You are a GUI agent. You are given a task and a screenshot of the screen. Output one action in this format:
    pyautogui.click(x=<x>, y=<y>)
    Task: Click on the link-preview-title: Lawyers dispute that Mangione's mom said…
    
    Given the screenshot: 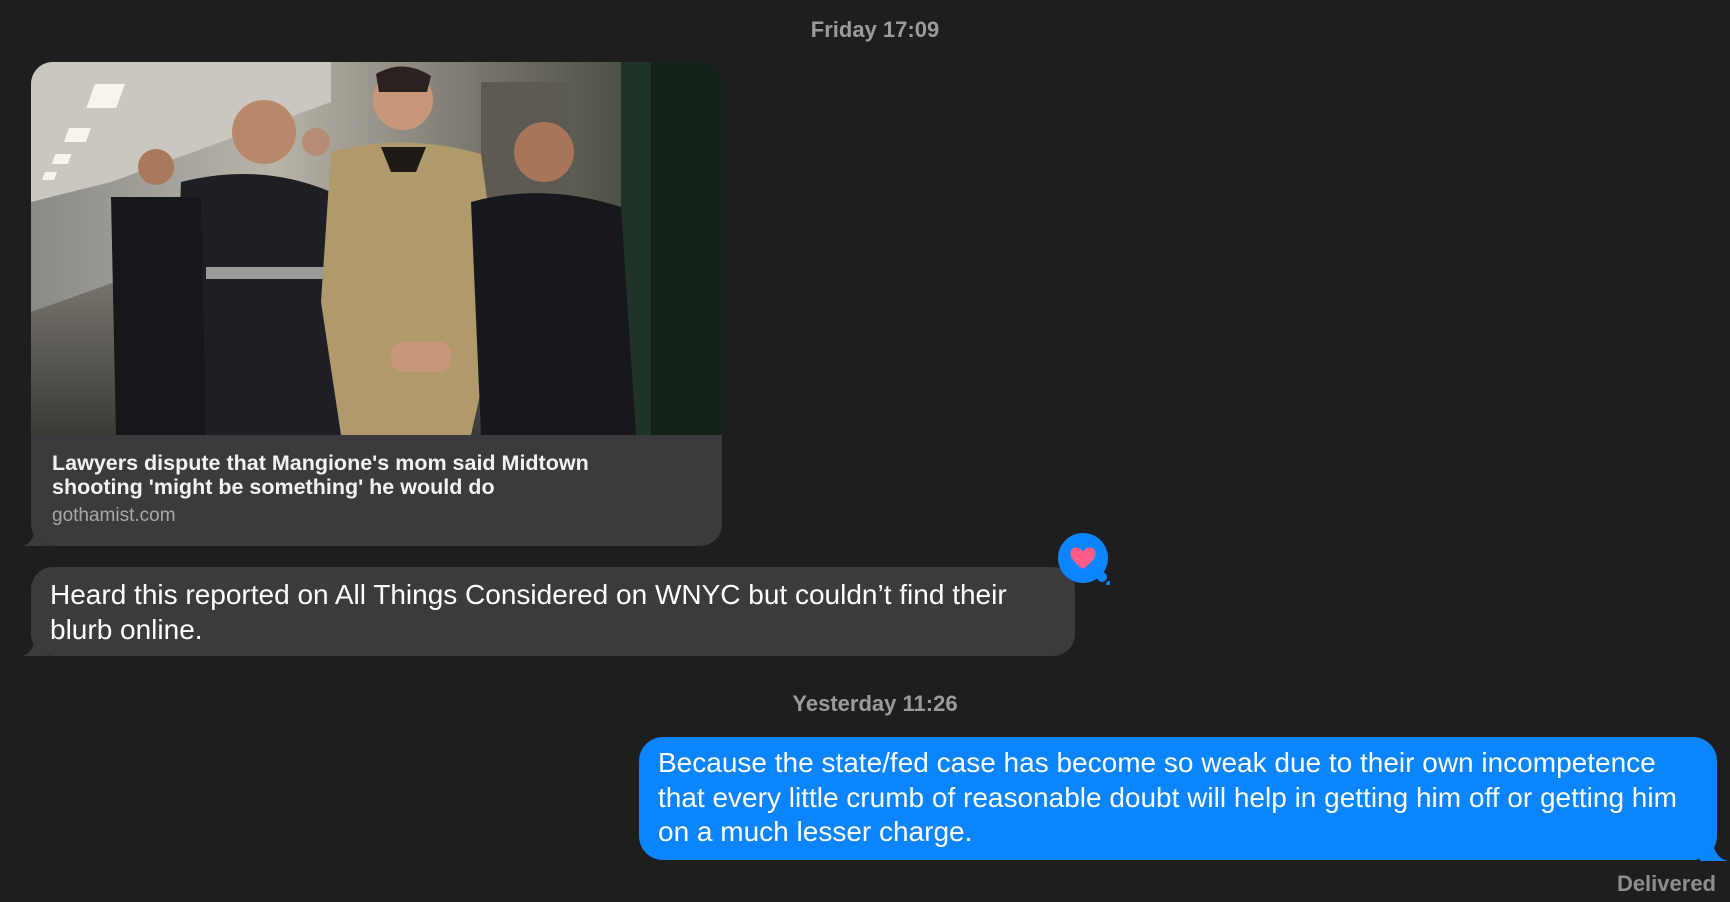 What is the action you would take?
    pyautogui.click(x=320, y=475)
    